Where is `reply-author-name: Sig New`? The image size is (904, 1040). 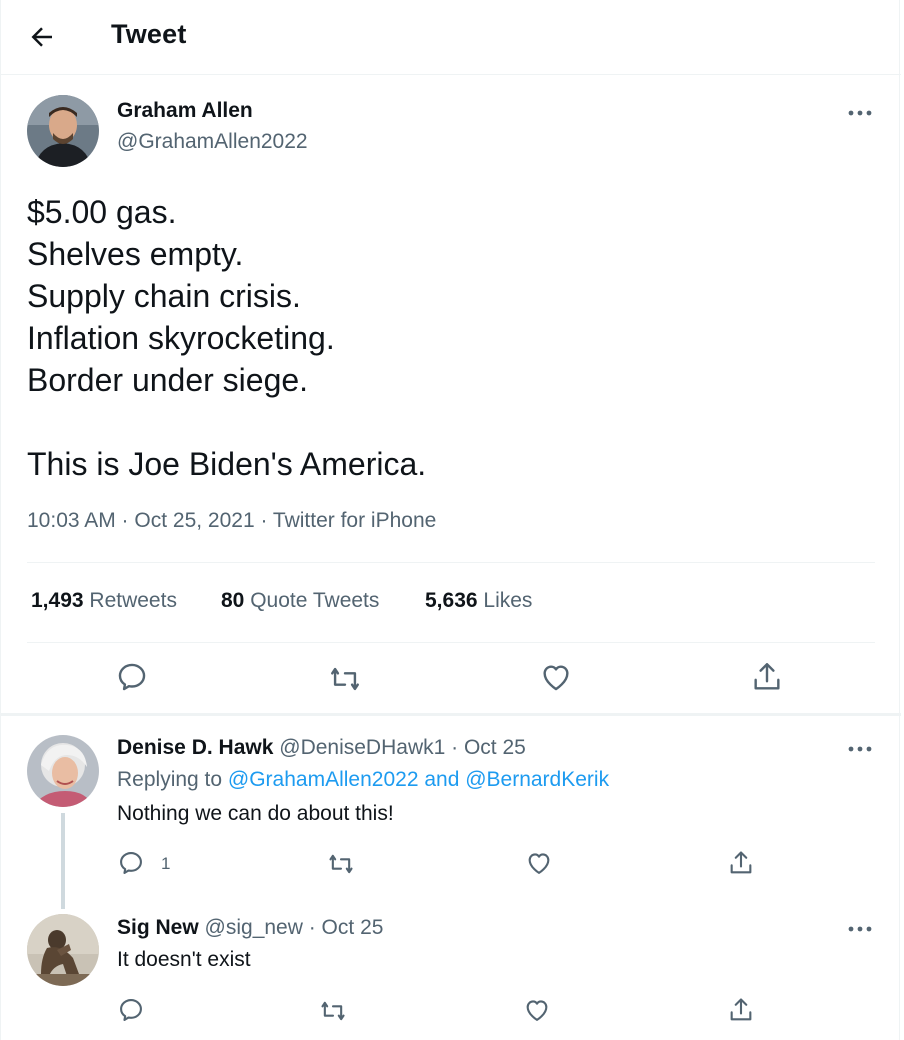 reply-author-name: Sig New is located at coordinates (158, 927).